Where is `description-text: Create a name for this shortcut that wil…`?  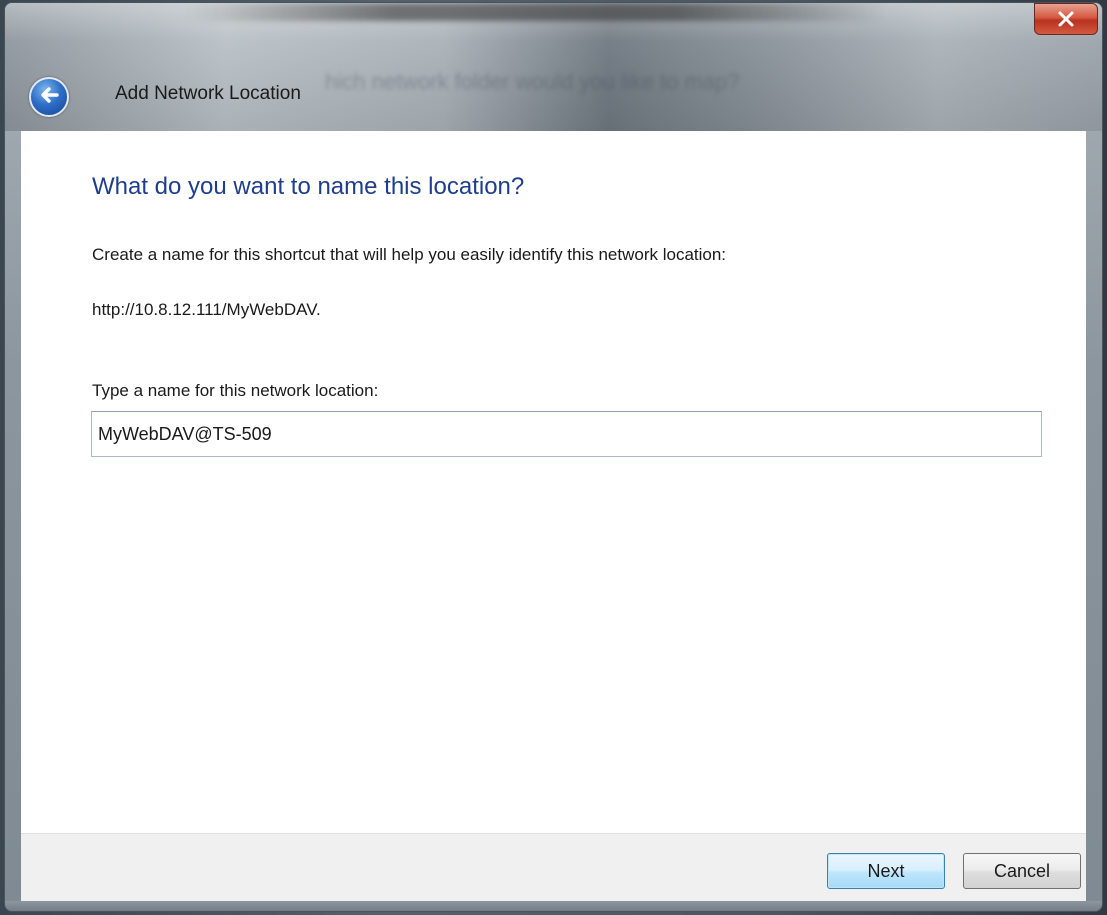 description-text: Create a name for this shortcut that wil… is located at coordinates (409, 254).